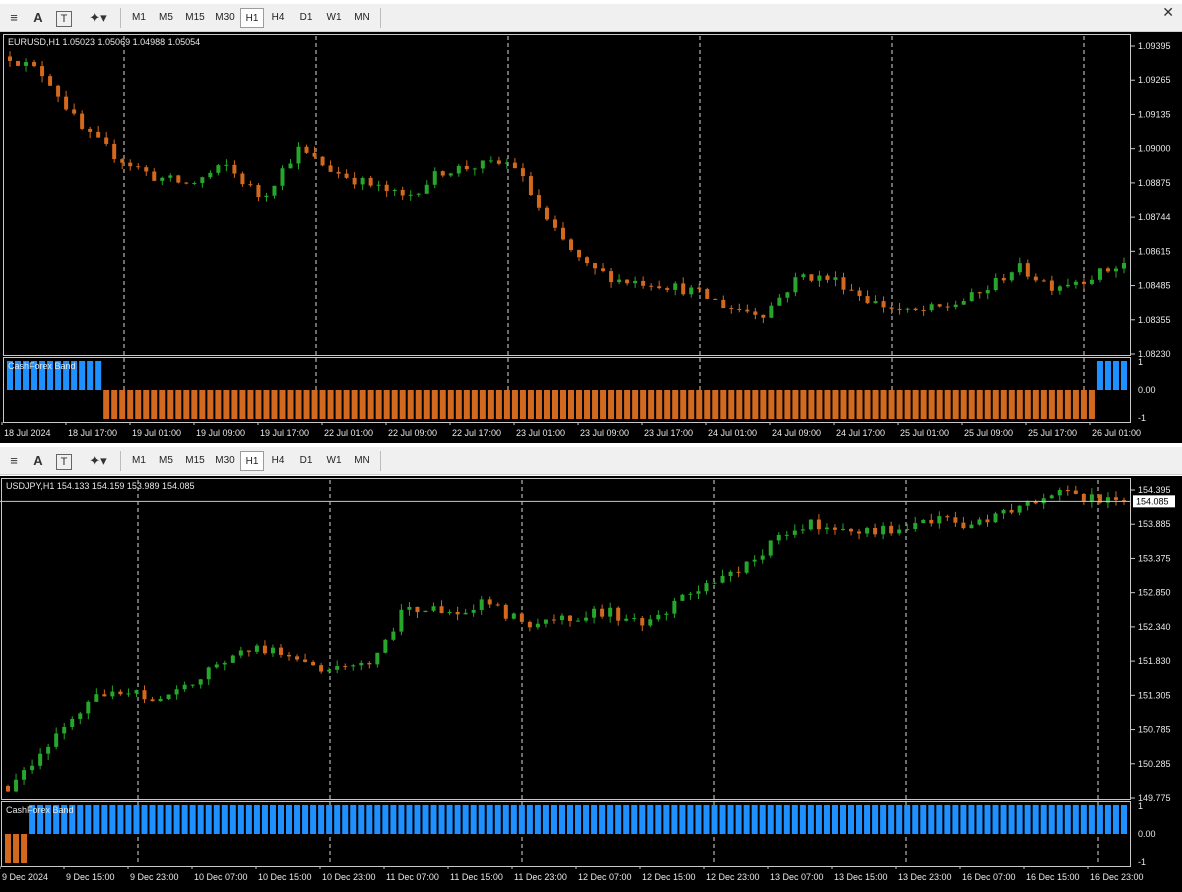 The height and width of the screenshot is (892, 1182). I want to click on close-icon: ✕, so click(1168, 12).